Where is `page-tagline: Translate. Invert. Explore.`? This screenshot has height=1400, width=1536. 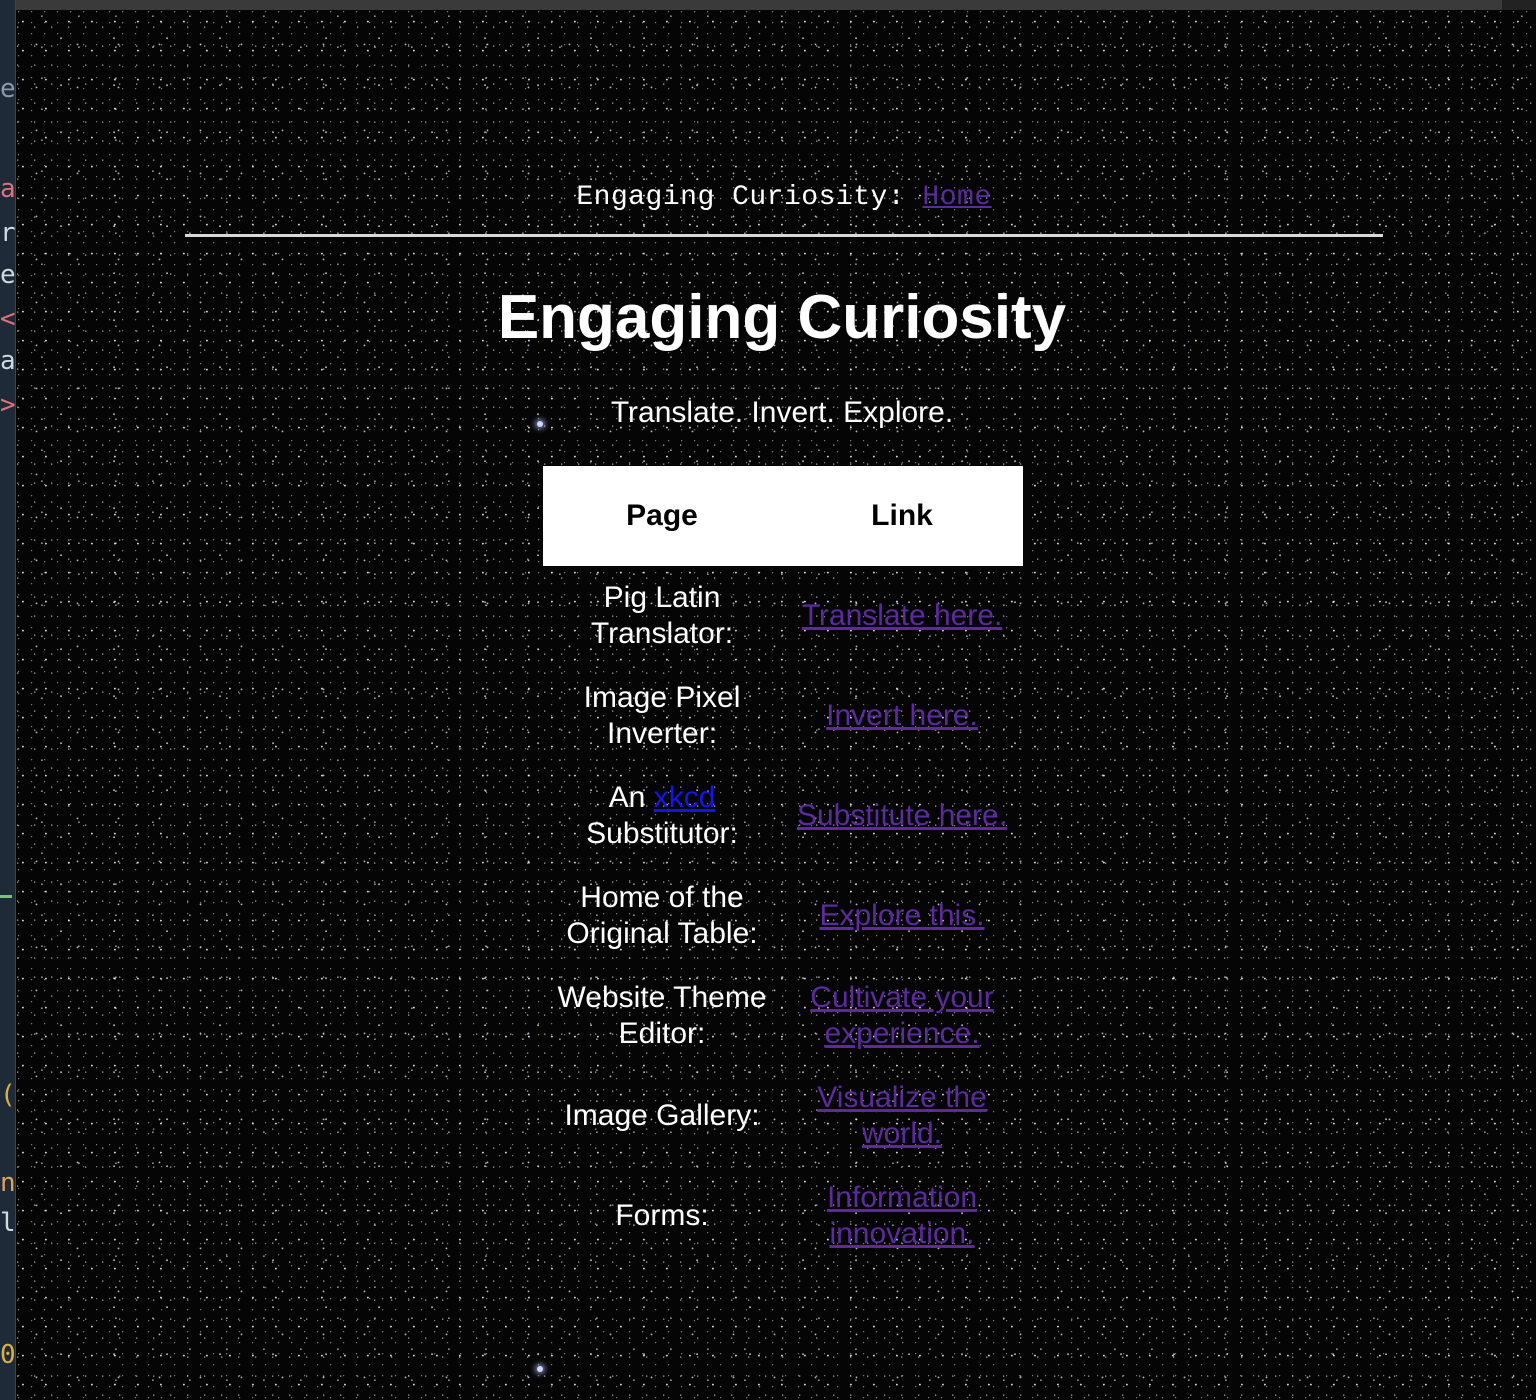
page-tagline: Translate. Invert. Explore. is located at coordinates (782, 412).